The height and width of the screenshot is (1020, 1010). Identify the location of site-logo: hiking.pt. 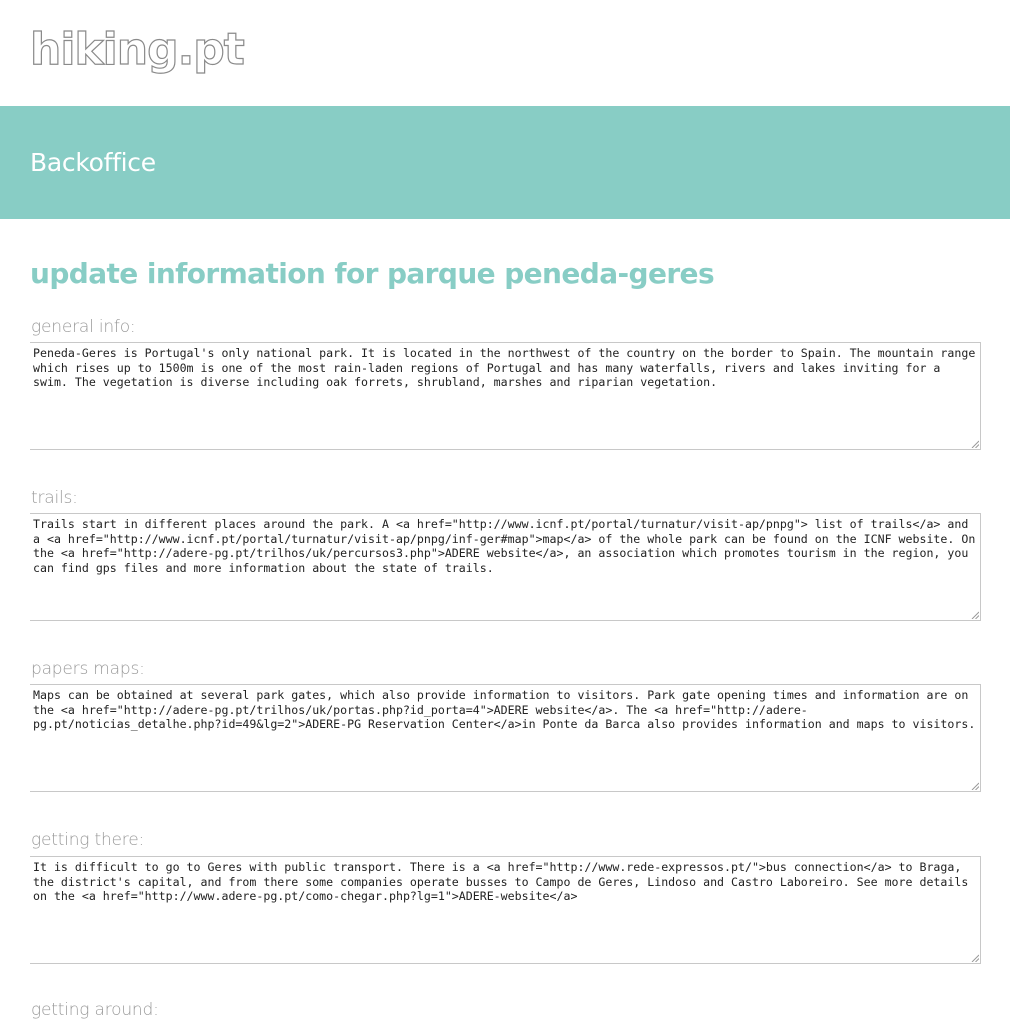
(137, 49).